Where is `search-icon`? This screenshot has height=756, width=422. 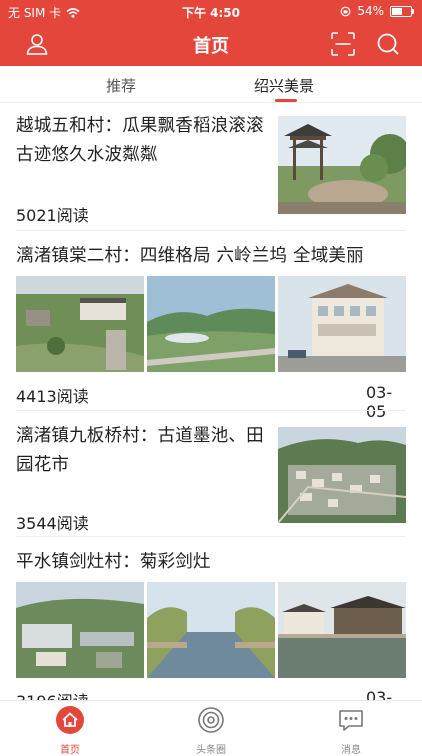 search-icon is located at coordinates (388, 44).